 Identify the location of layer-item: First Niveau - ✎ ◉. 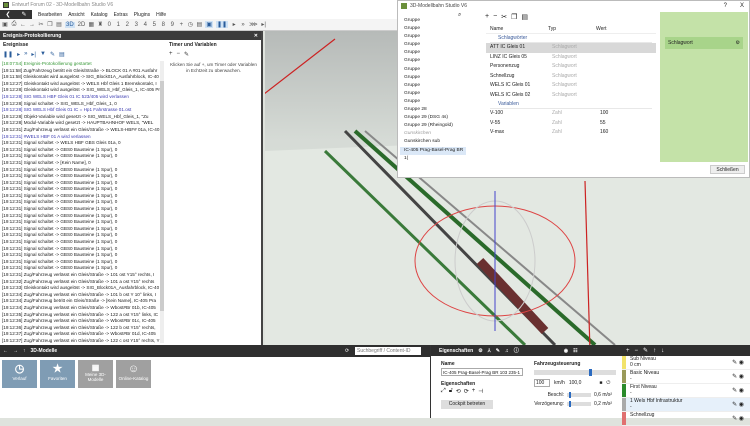
(686, 391).